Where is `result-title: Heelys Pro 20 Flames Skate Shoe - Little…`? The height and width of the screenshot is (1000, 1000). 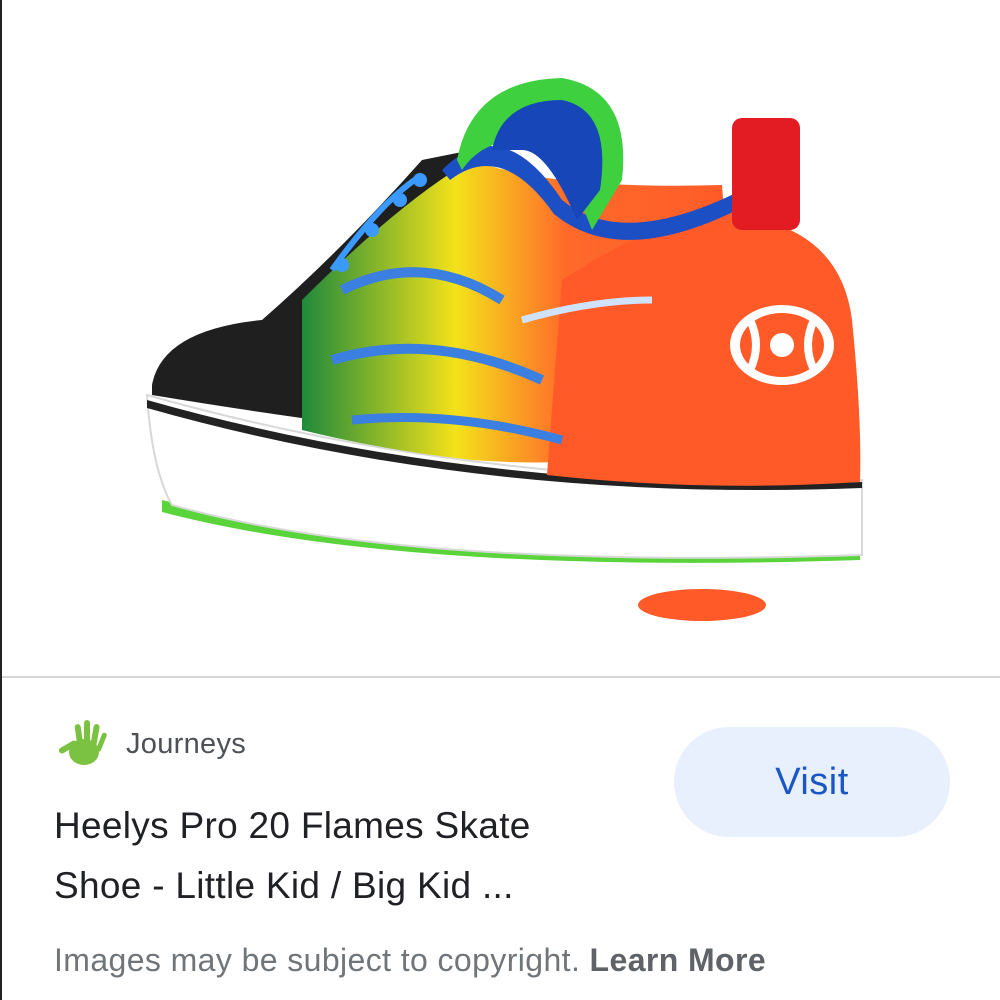
result-title: Heelys Pro 20 Flames Skate Shoe - Little… is located at coordinates (354, 856).